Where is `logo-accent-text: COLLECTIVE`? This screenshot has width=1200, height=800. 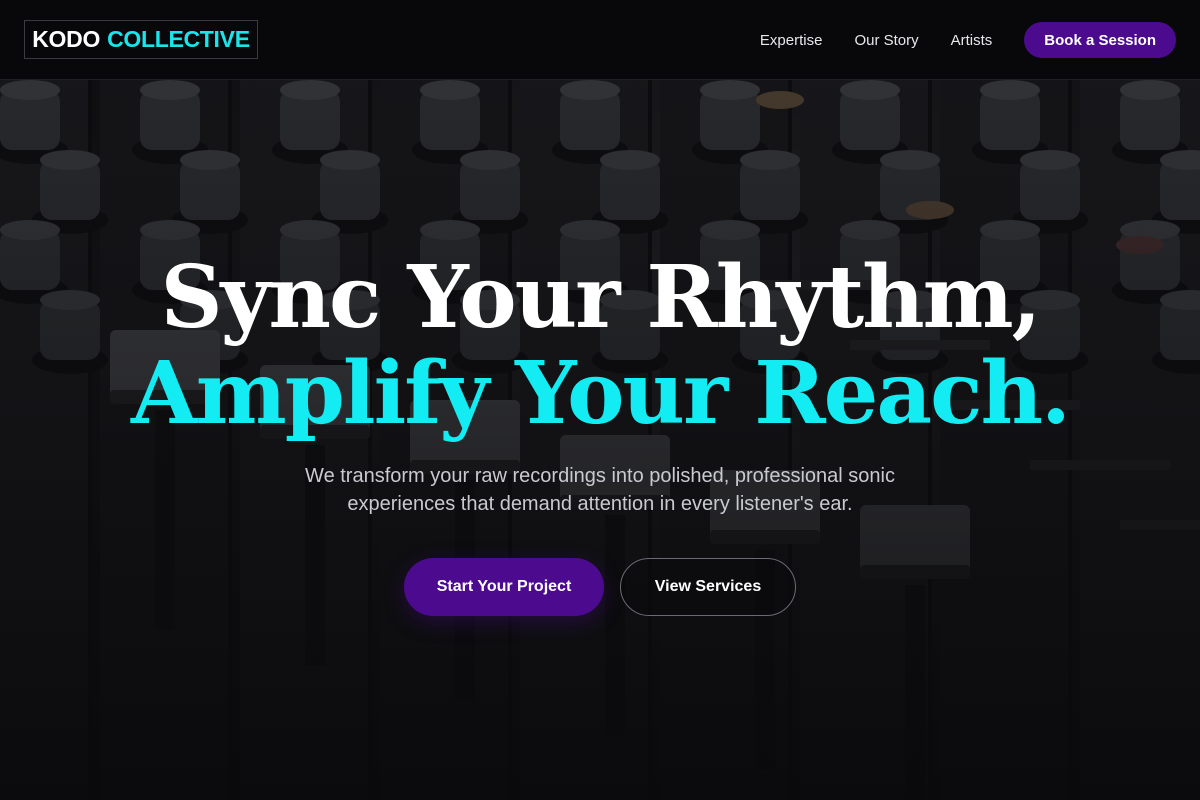
logo-accent-text: COLLECTIVE is located at coordinates (178, 39).